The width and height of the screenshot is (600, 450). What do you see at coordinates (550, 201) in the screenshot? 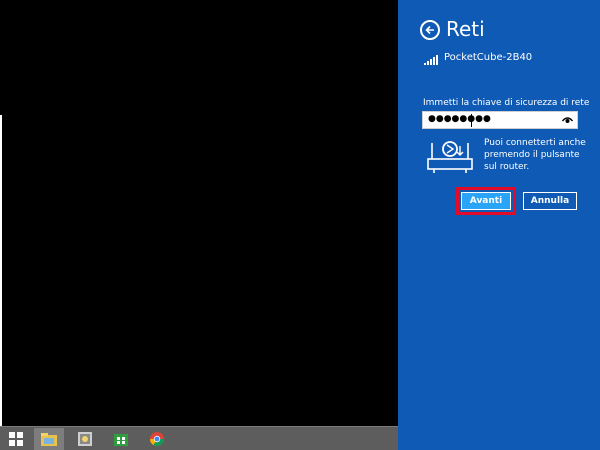
I see `cancel-button: Annulla` at bounding box center [550, 201].